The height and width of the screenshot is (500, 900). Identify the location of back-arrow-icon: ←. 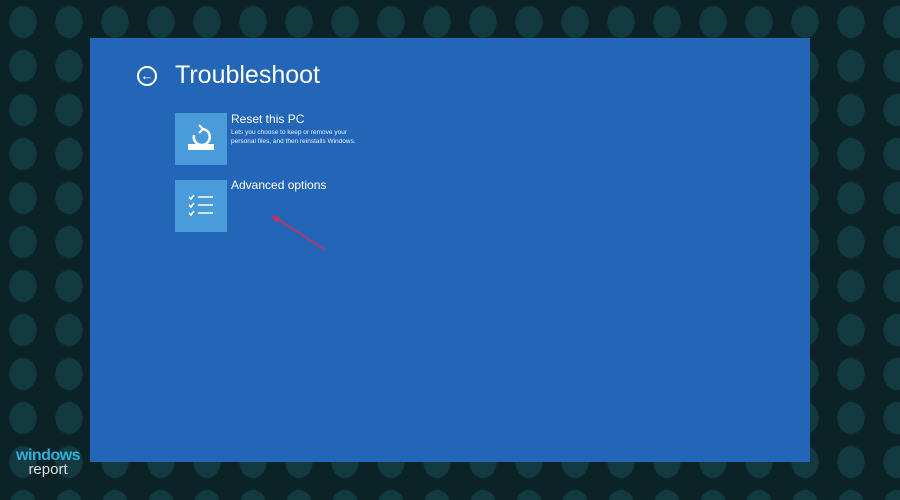
(147, 75).